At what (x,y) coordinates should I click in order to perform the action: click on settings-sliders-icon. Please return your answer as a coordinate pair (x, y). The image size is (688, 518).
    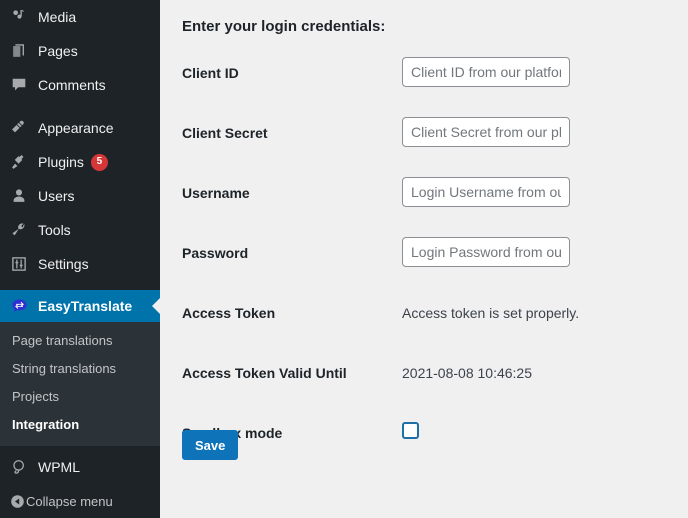
    Looking at the image, I should click on (19, 264).